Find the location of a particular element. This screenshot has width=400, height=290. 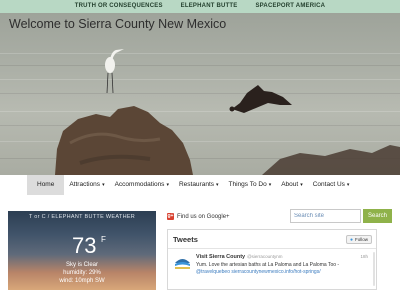

nav-item-contact-us: Contact Us ▾ is located at coordinates (331, 185).